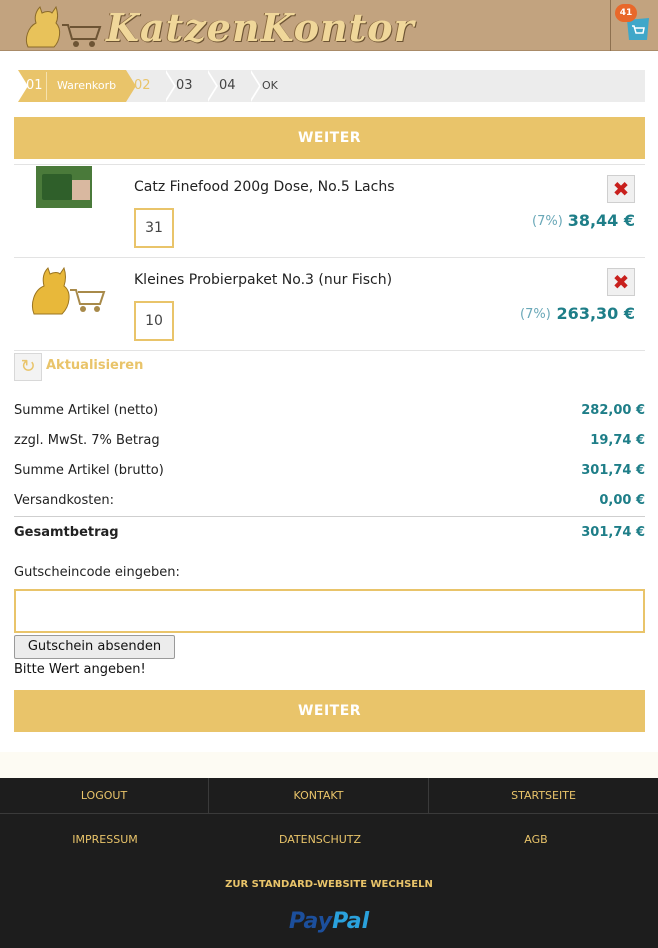  What do you see at coordinates (329, 504) in the screenshot?
I see `summary-versand: Versandkosten: 0,00 €` at bounding box center [329, 504].